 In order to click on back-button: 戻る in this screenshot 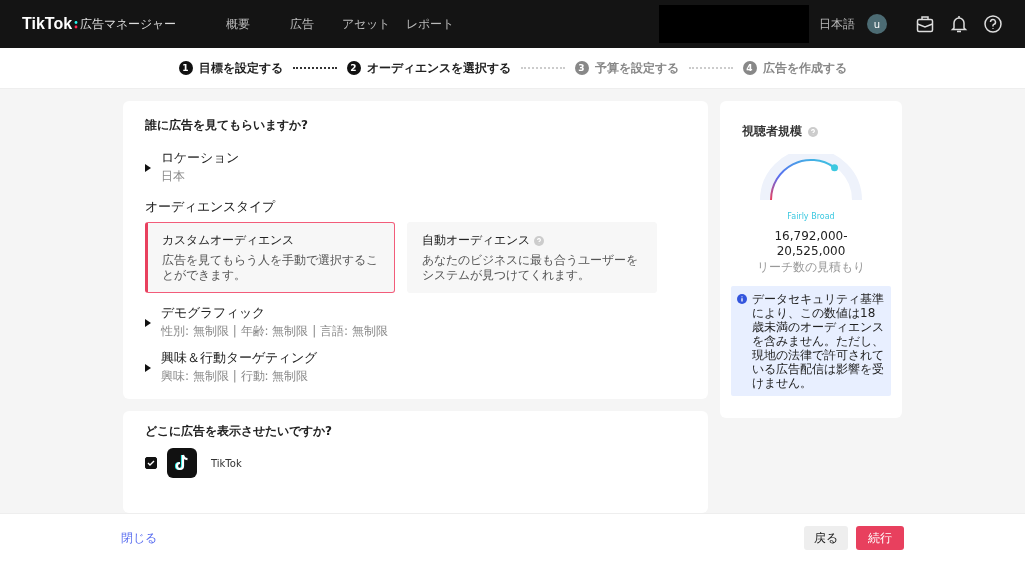, I will do `click(826, 538)`.